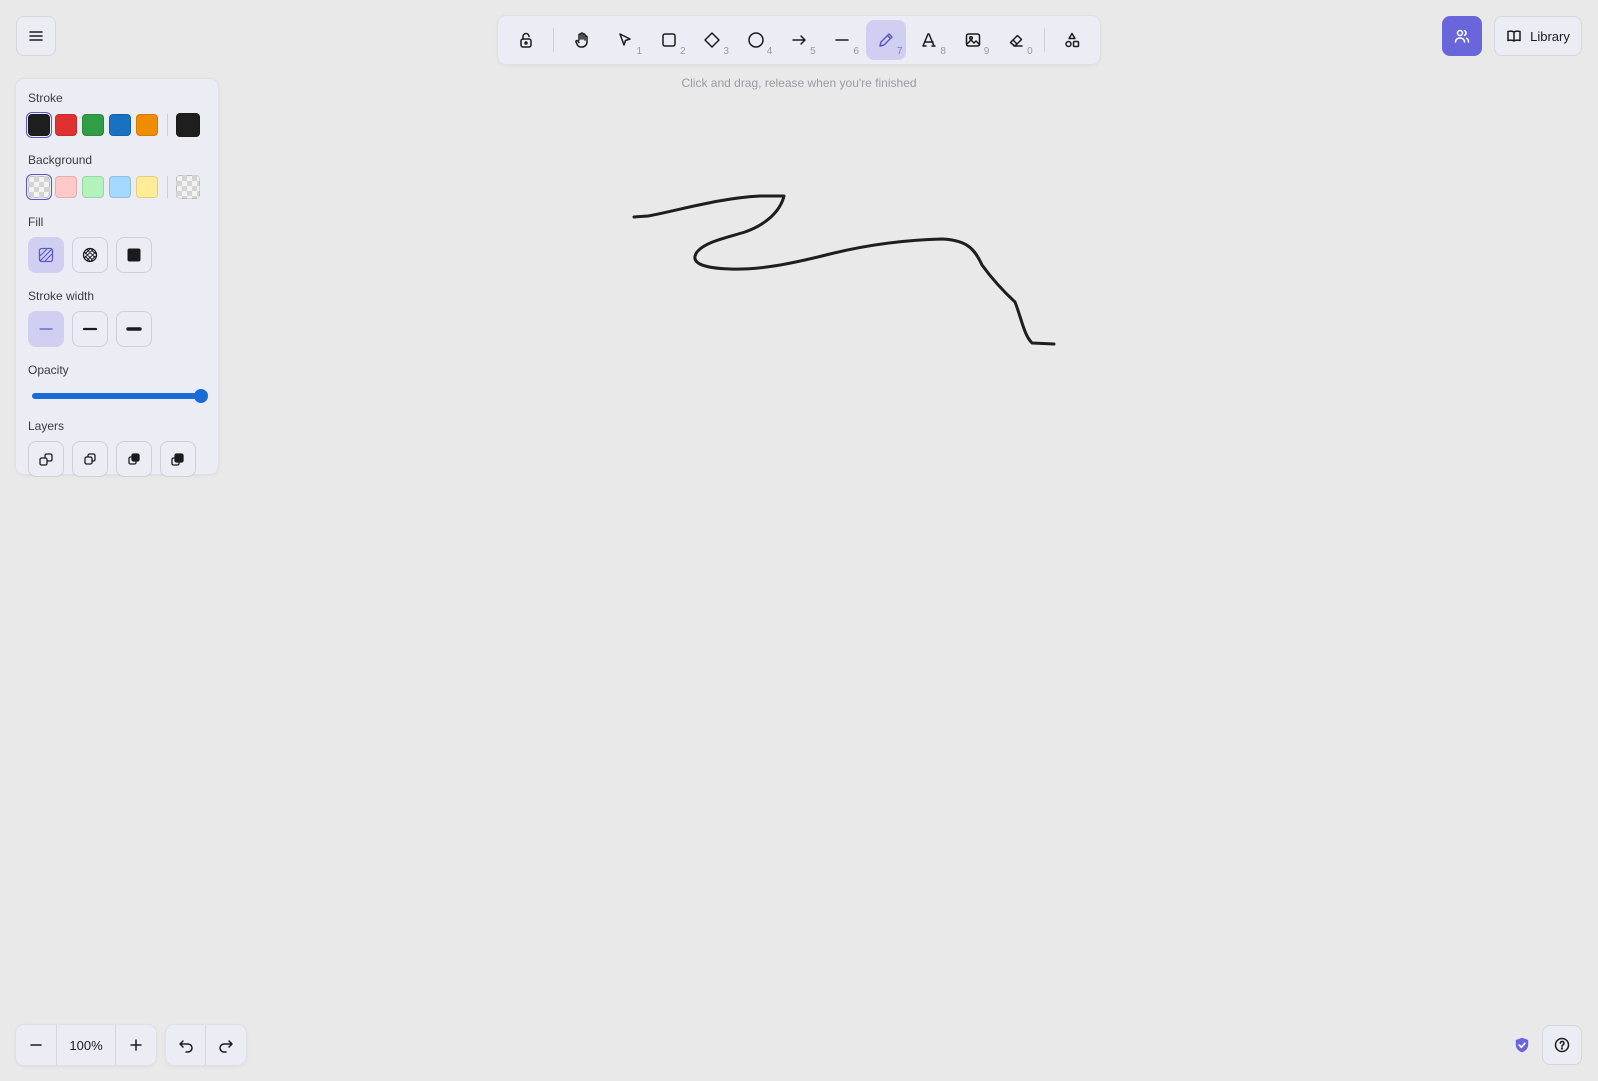 Image resolution: width=1598 pixels, height=1081 pixels. I want to click on send-to-back-icon, so click(46, 459).